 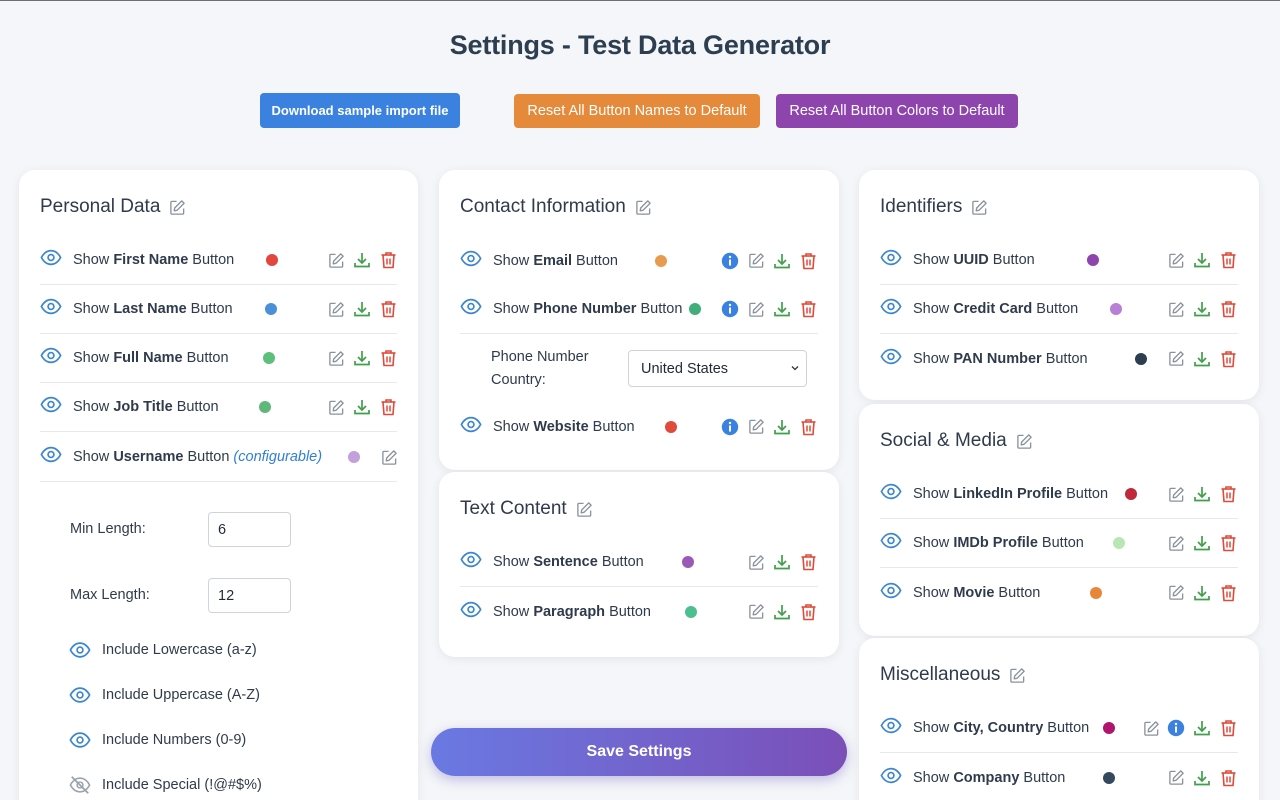 I want to click on eye-off-icon, so click(x=80, y=785).